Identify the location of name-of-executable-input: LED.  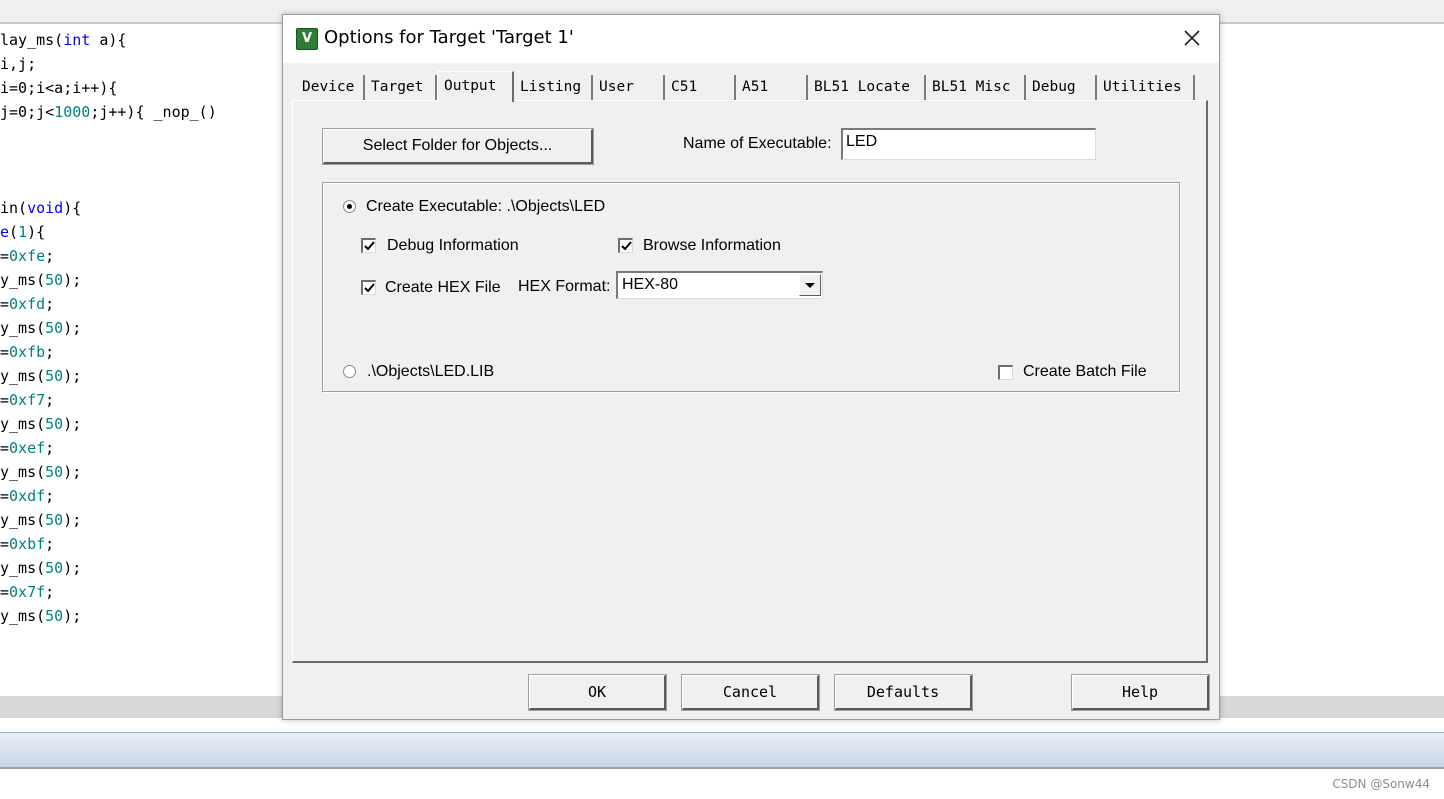
(968, 144).